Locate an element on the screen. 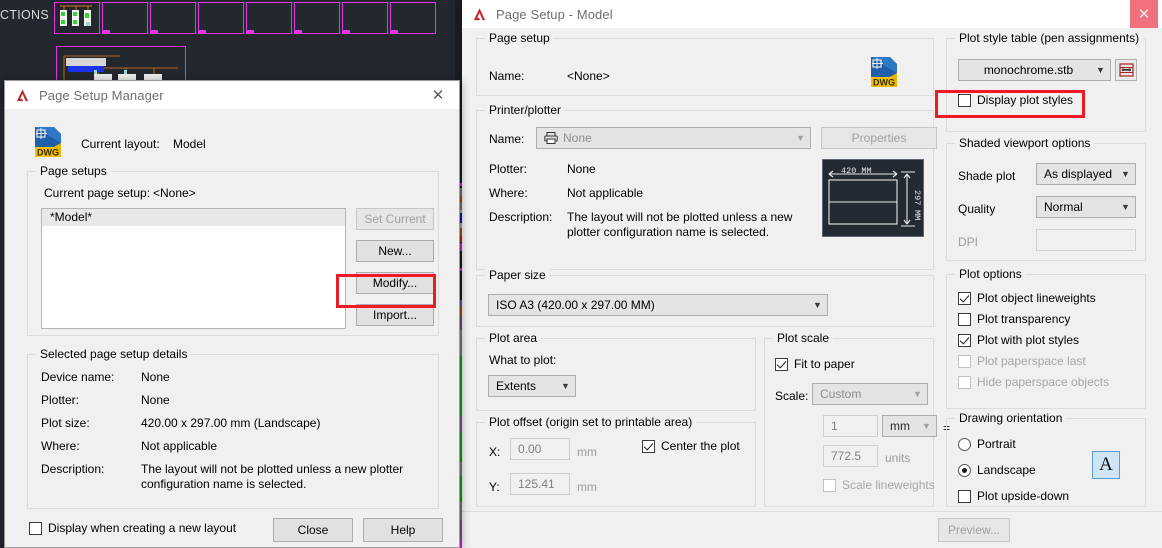  printer-plotter-group-label: Printer/plotter is located at coordinates (525, 110).